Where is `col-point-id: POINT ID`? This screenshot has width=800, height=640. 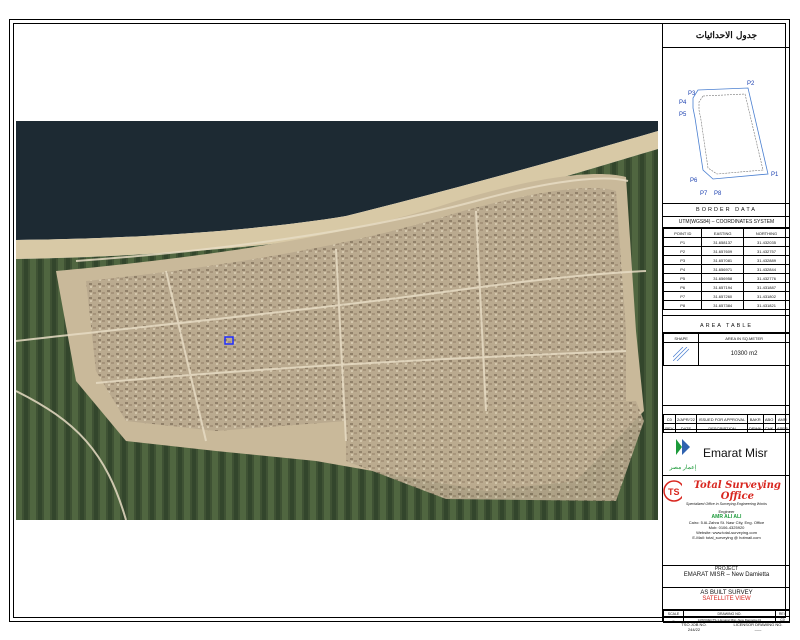 col-point-id: POINT ID is located at coordinates (682, 233).